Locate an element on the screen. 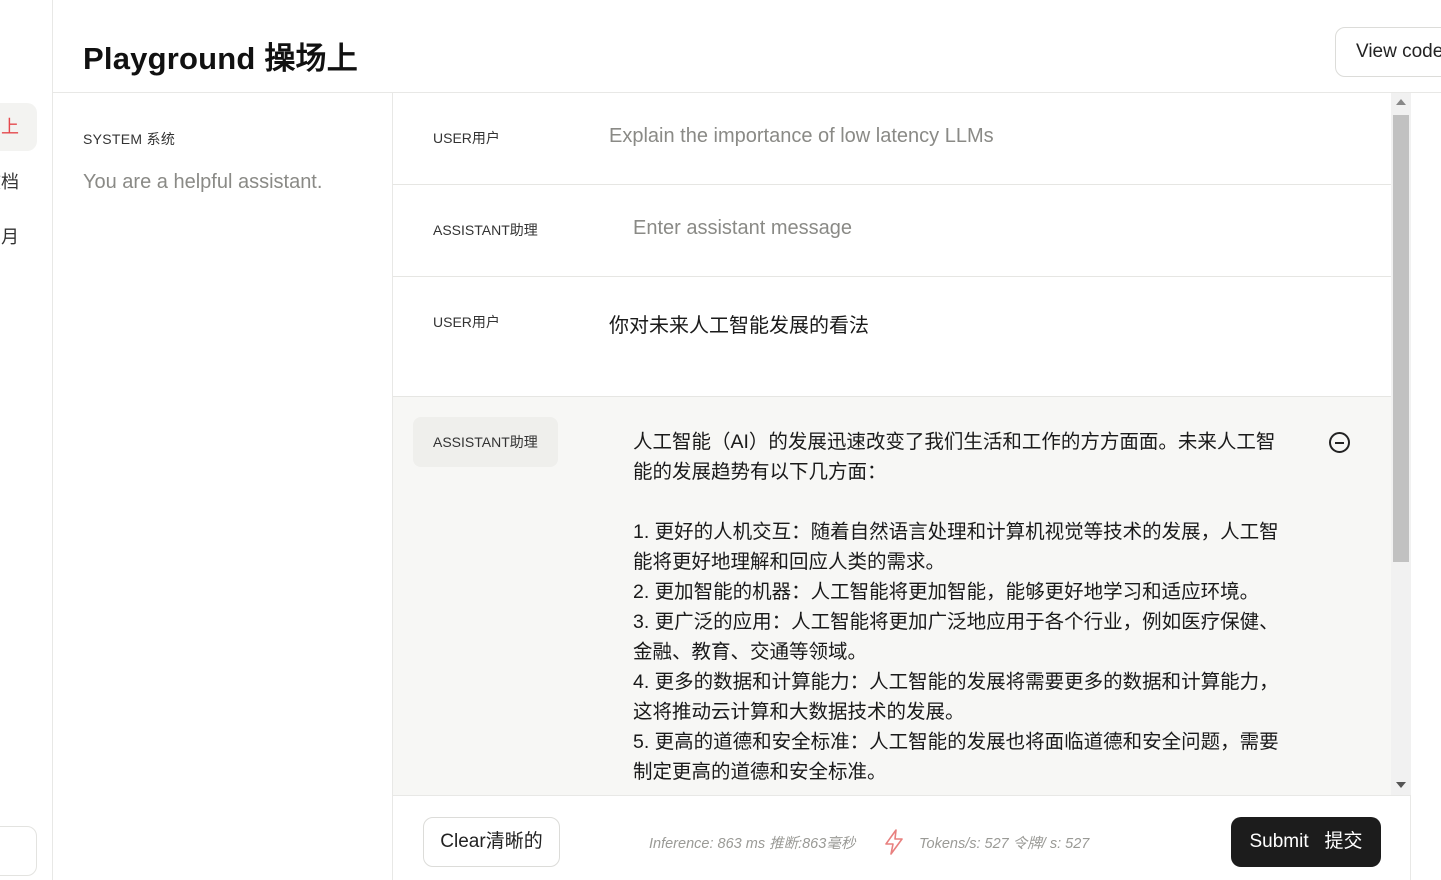  page-title: Playground 操场上 is located at coordinates (220, 58).